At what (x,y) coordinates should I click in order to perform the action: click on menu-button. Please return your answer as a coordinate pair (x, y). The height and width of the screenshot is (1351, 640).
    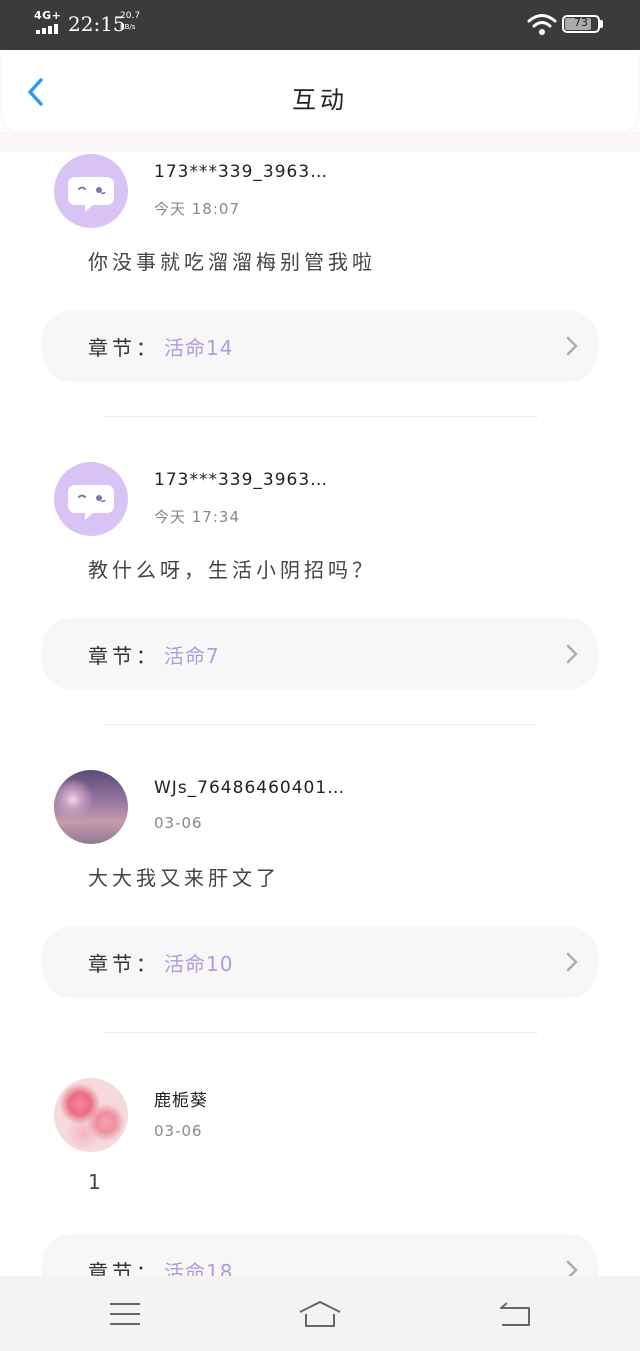
    Looking at the image, I should click on (125, 1313).